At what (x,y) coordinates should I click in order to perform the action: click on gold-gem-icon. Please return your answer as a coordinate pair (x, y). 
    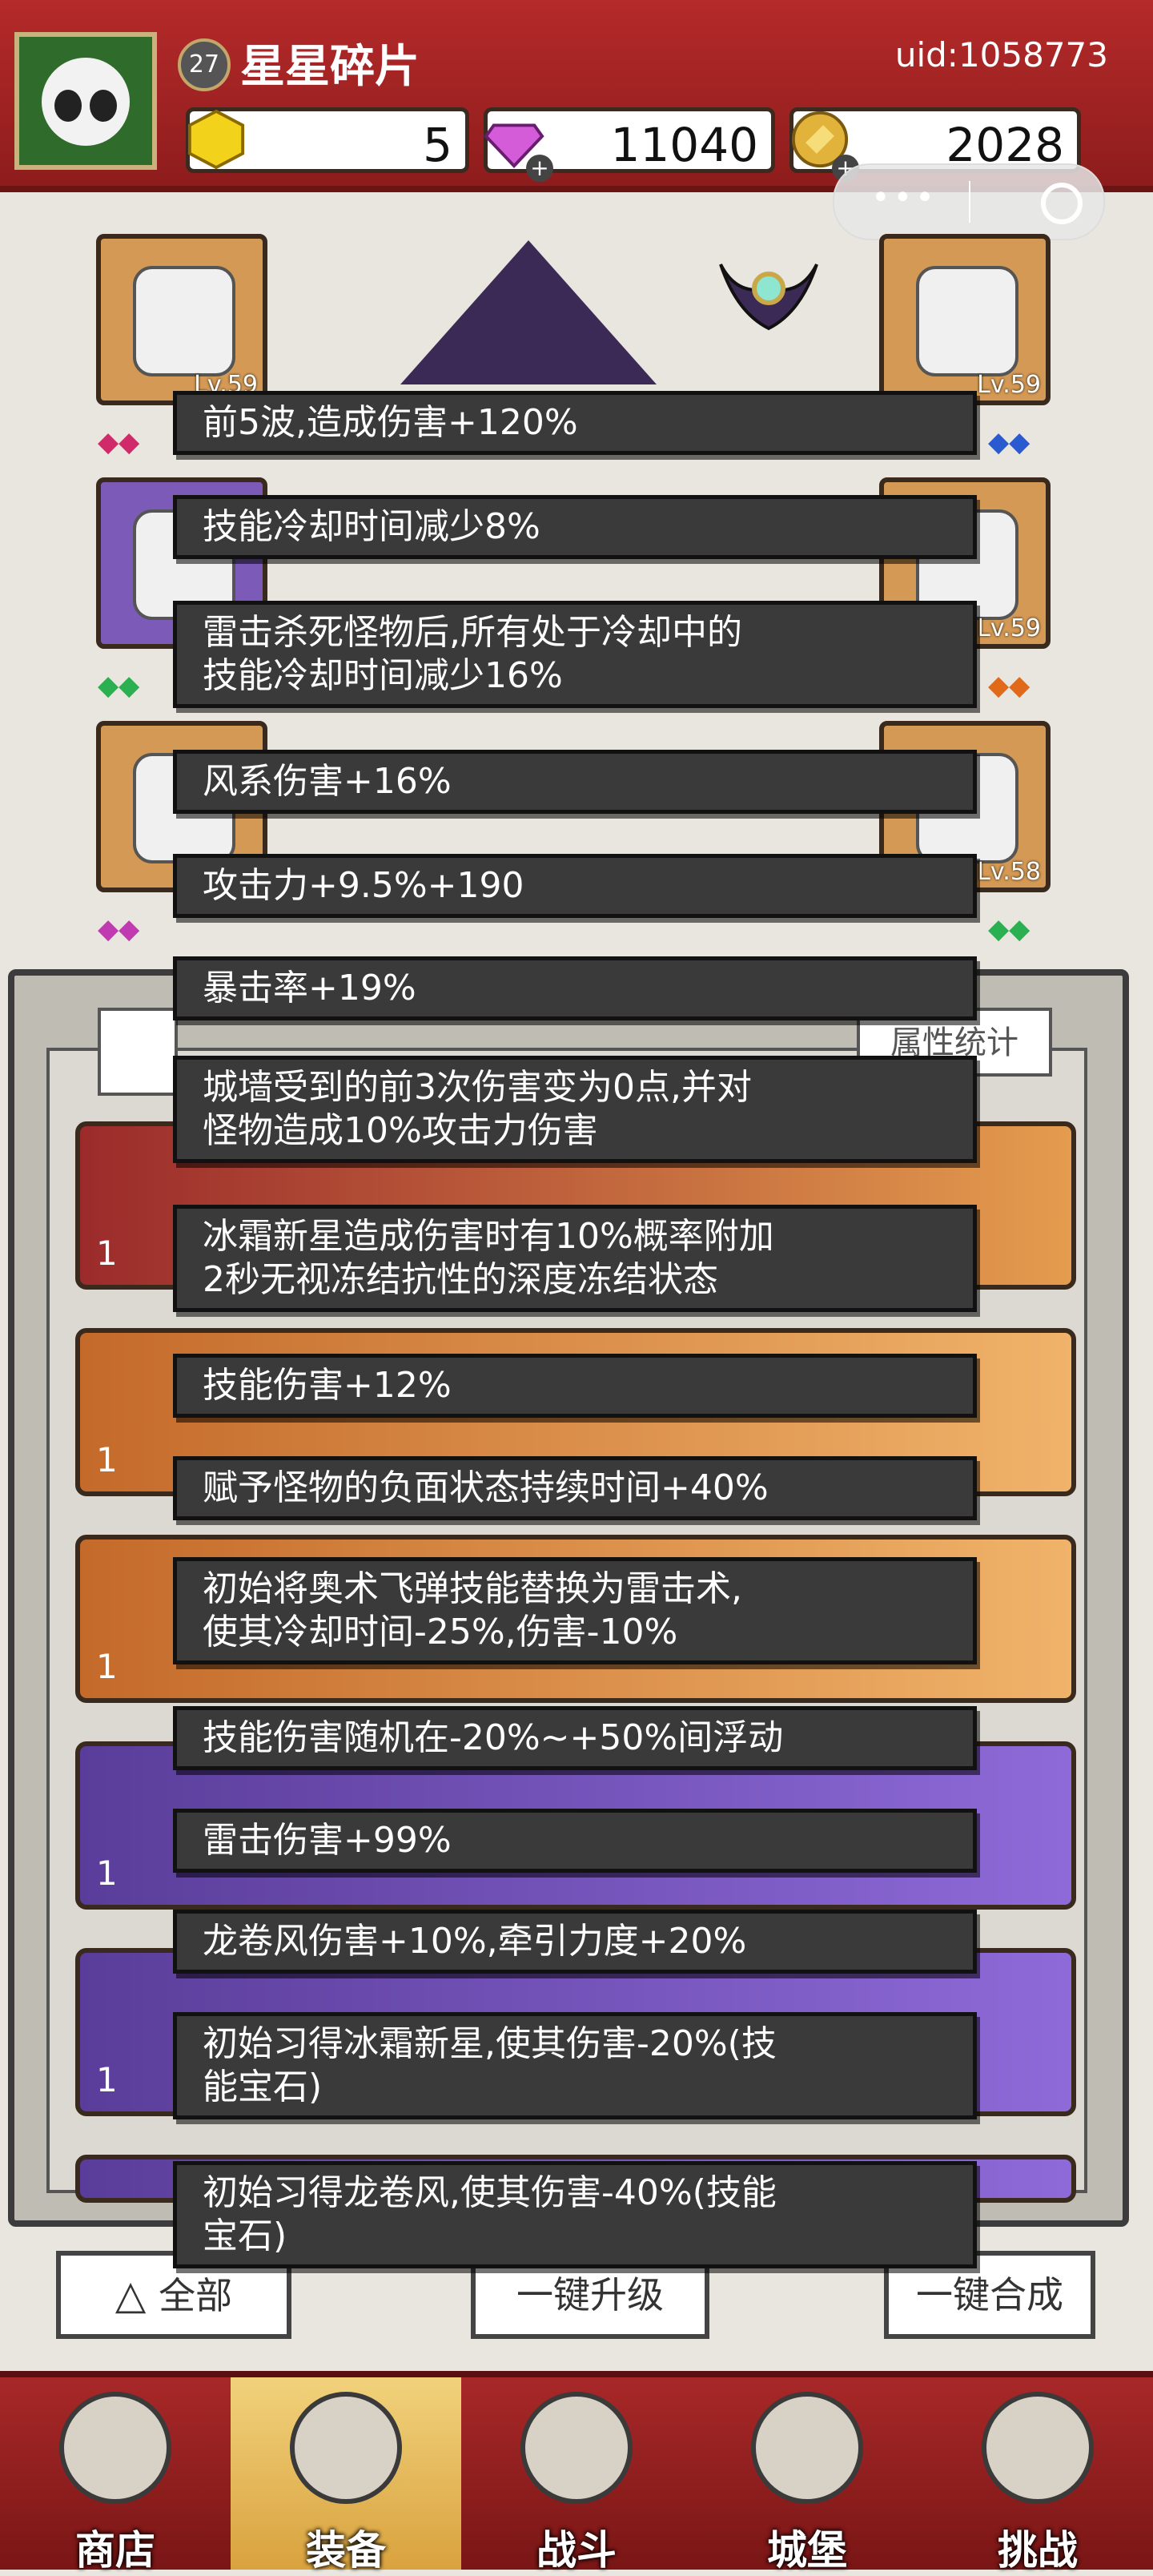
    Looking at the image, I should click on (216, 139).